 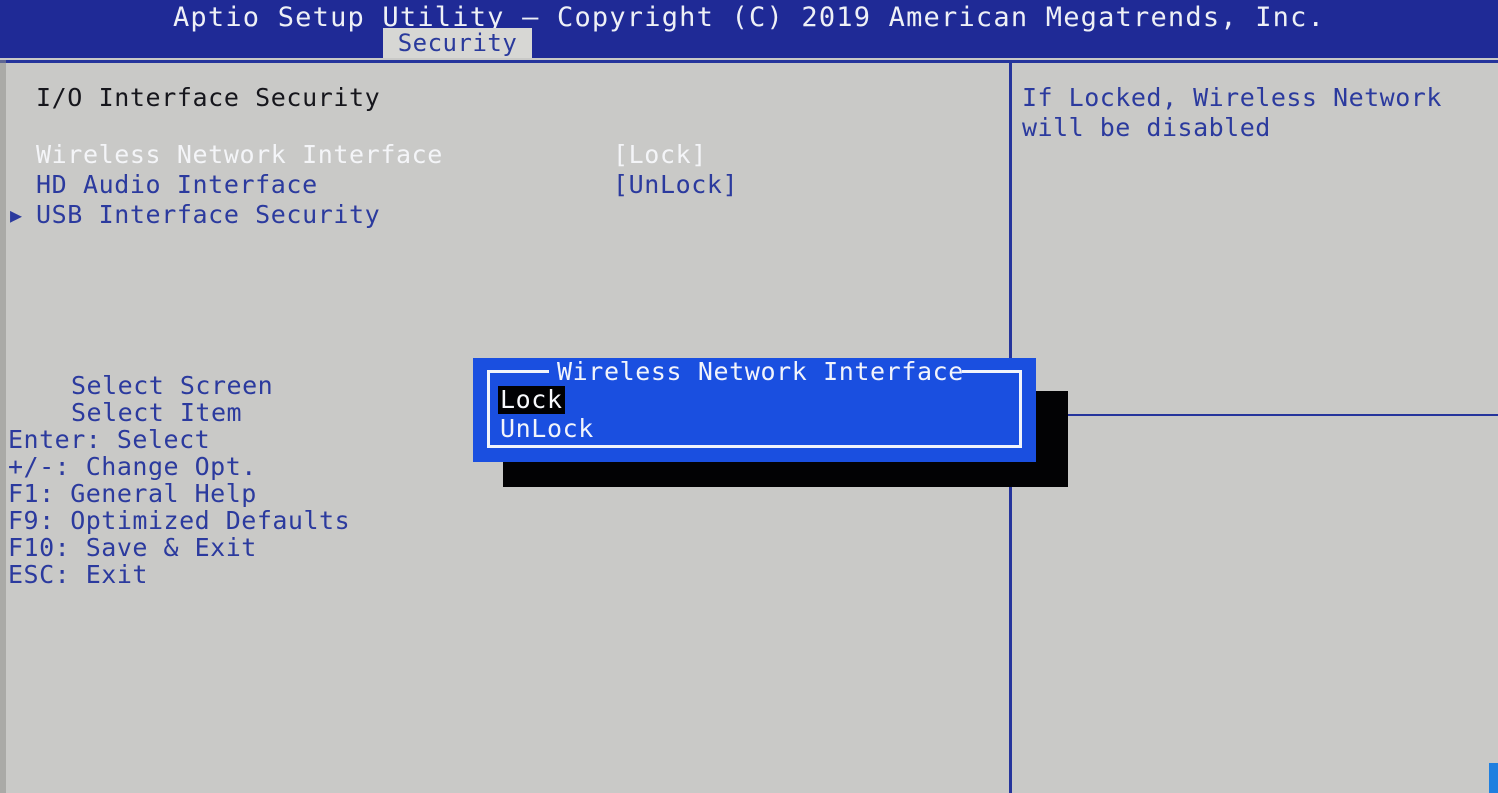 What do you see at coordinates (754, 410) in the screenshot?
I see `option-popup-wireless-network-interface: Wireless Network Interface Lock UnLock` at bounding box center [754, 410].